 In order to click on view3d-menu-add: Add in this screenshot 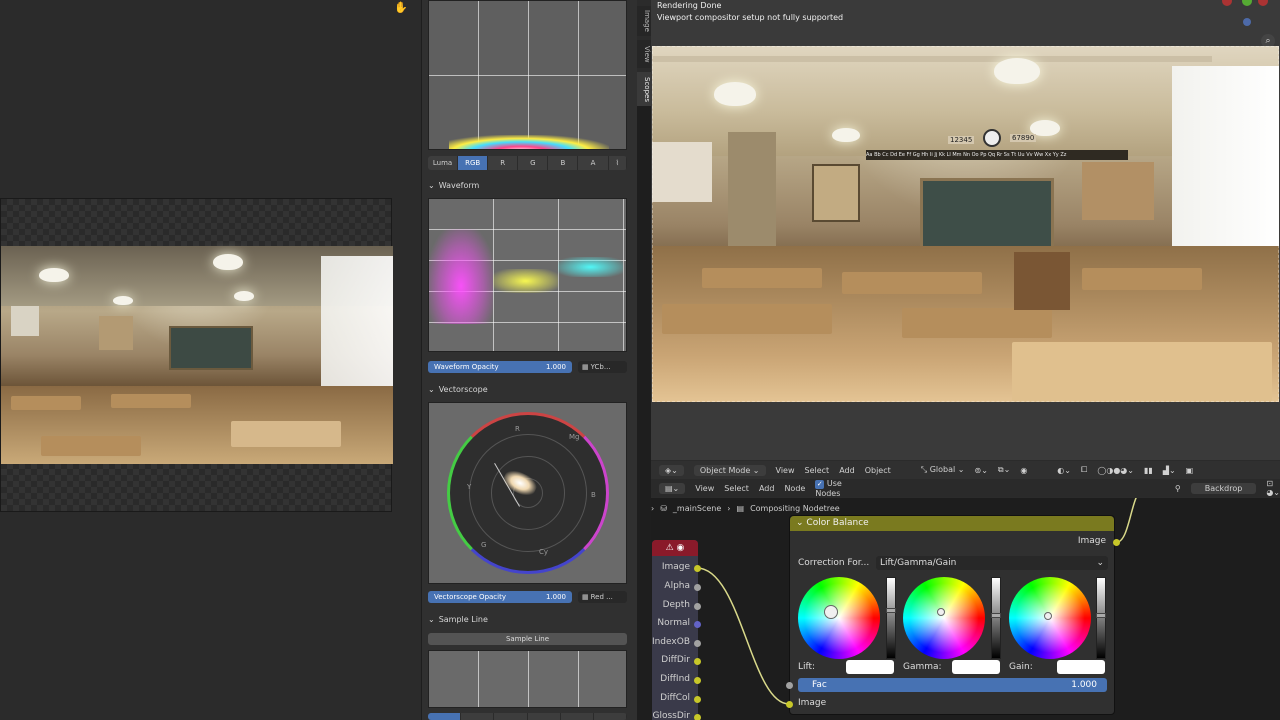, I will do `click(847, 470)`.